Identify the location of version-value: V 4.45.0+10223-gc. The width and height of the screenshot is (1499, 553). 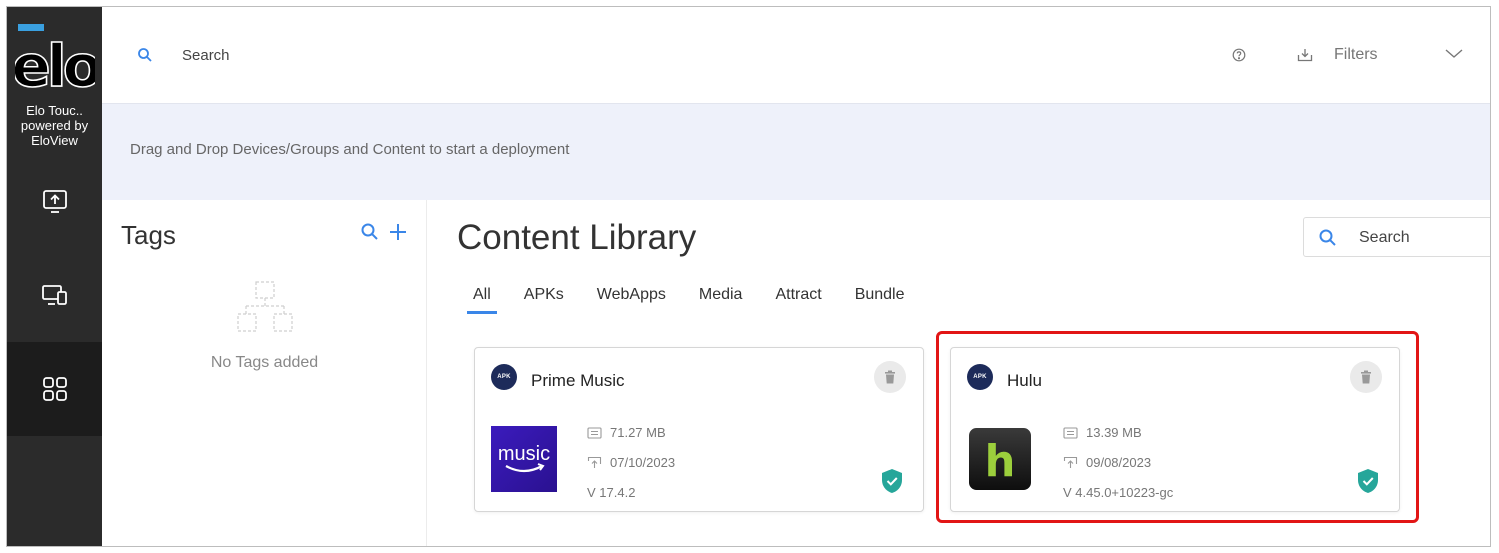
(1118, 492).